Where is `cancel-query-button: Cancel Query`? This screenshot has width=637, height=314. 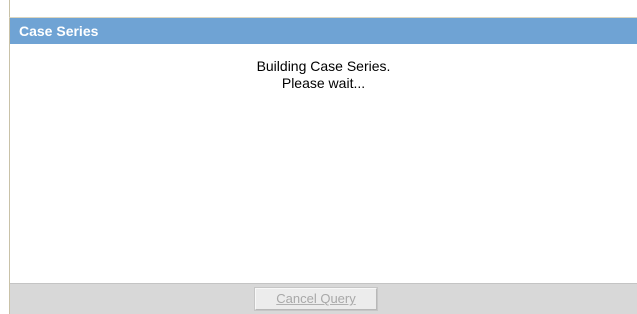 cancel-query-button: Cancel Query is located at coordinates (316, 299).